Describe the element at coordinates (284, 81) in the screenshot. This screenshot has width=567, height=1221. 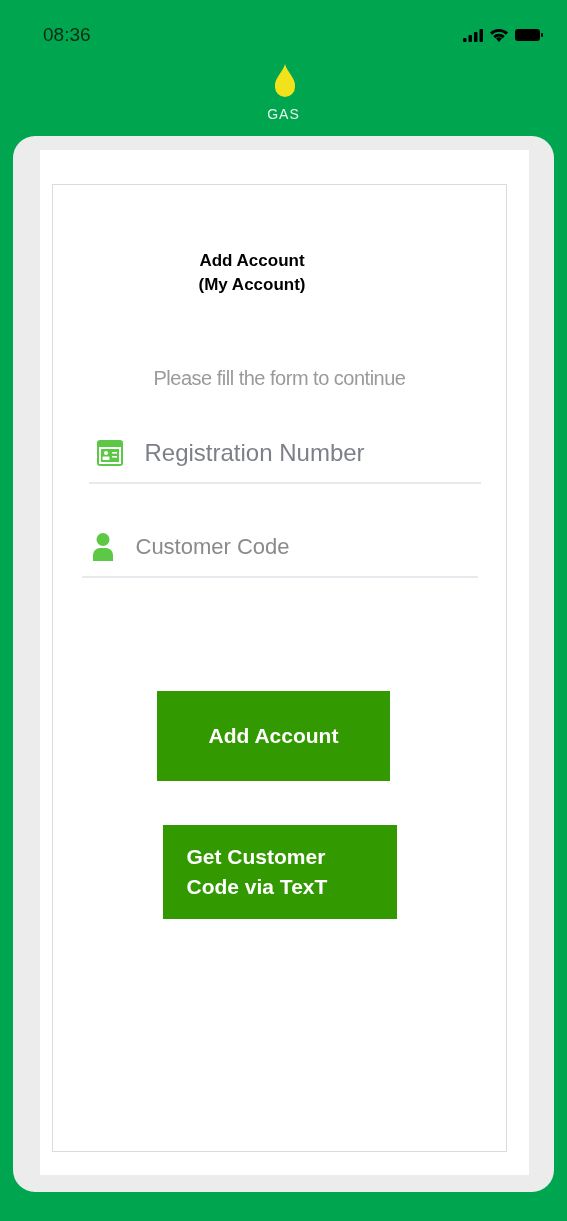
I see `flame-icon` at that location.